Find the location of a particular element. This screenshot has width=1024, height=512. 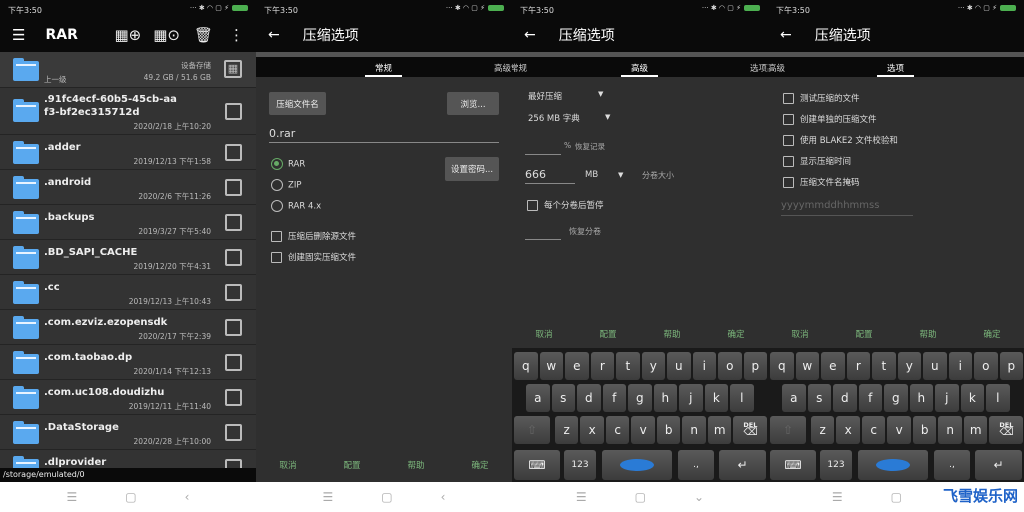

format-radio: ZIP is located at coordinates (286, 185).